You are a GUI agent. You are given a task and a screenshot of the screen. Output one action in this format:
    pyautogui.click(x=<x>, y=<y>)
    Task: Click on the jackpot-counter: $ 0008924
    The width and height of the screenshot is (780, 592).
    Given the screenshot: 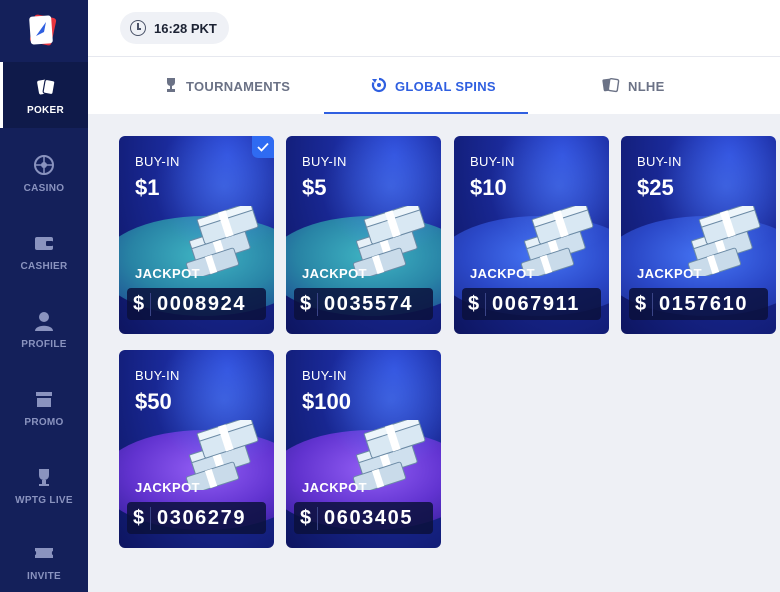 What is the action you would take?
    pyautogui.click(x=196, y=304)
    